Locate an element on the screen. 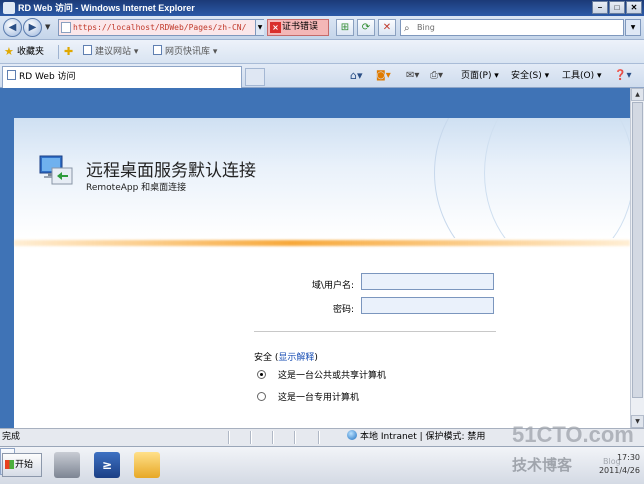 The width and height of the screenshot is (644, 484). address-url: https://localhost/RDWeb/Pages/zh-CN/ is located at coordinates (160, 27).